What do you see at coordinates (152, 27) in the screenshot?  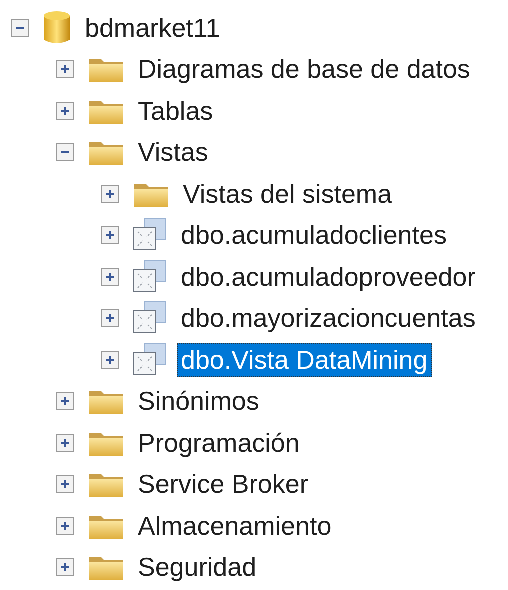 I see `tree-item: bdmarket11` at bounding box center [152, 27].